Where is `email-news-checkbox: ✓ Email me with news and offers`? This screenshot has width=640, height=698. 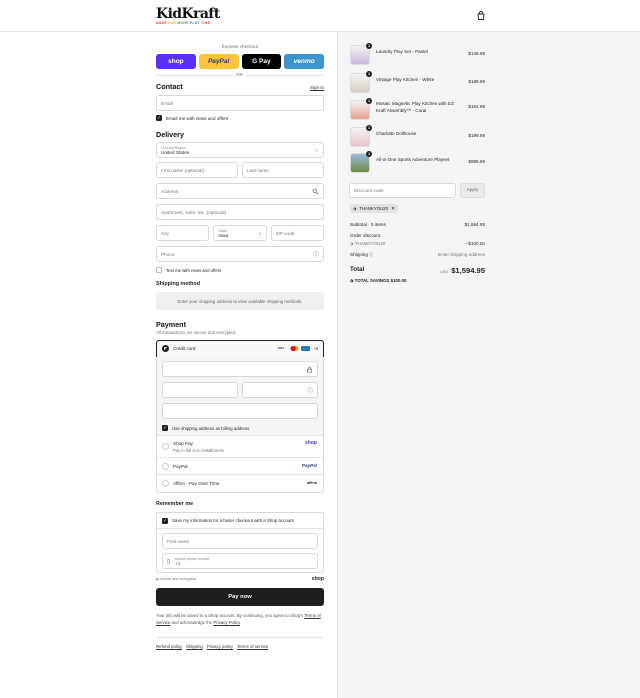
email-news-checkbox: ✓ Email me with news and offers is located at coordinates (240, 118).